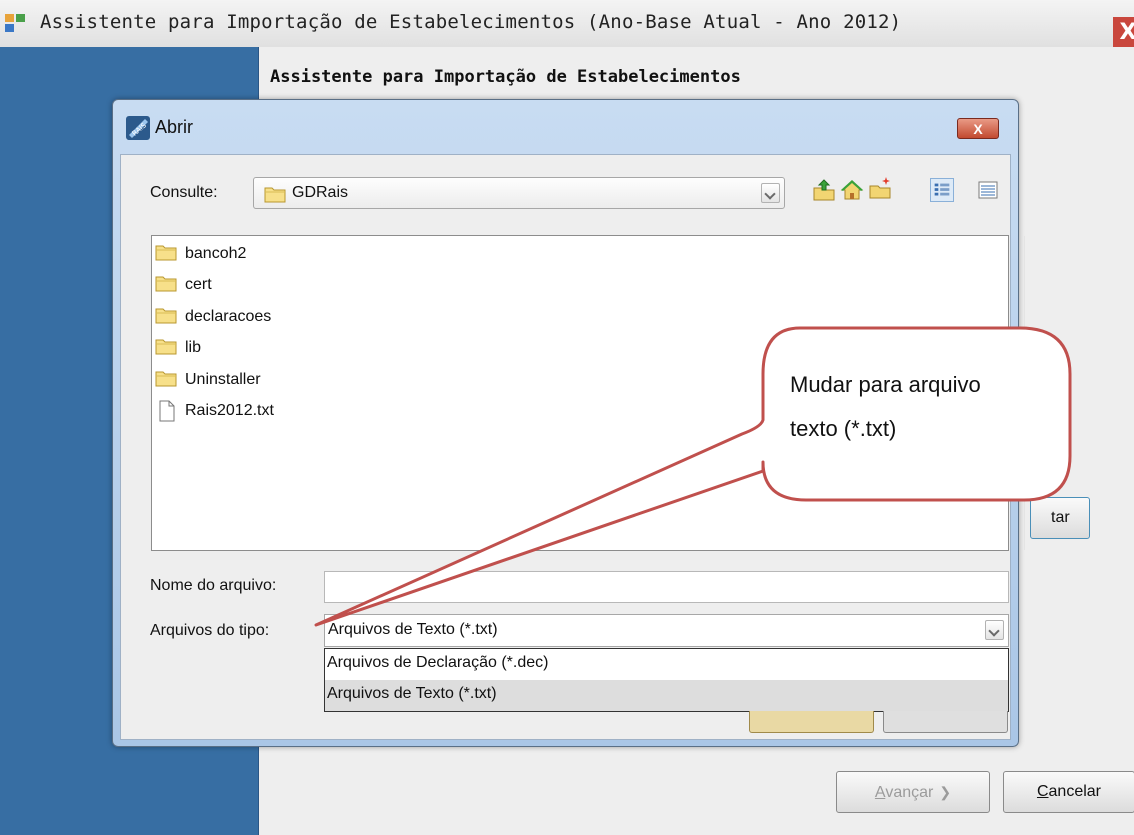  I want to click on callout-line-2: texto (*.txt), so click(843, 428).